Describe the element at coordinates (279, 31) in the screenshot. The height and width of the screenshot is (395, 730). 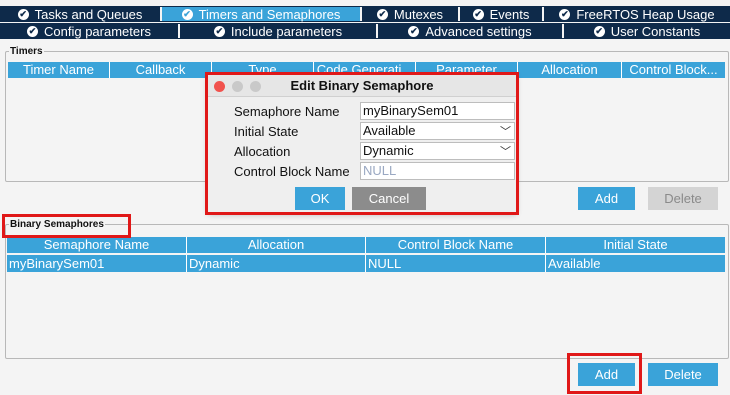
I see `tab-include-parameters: ✔ Include parameters` at that location.